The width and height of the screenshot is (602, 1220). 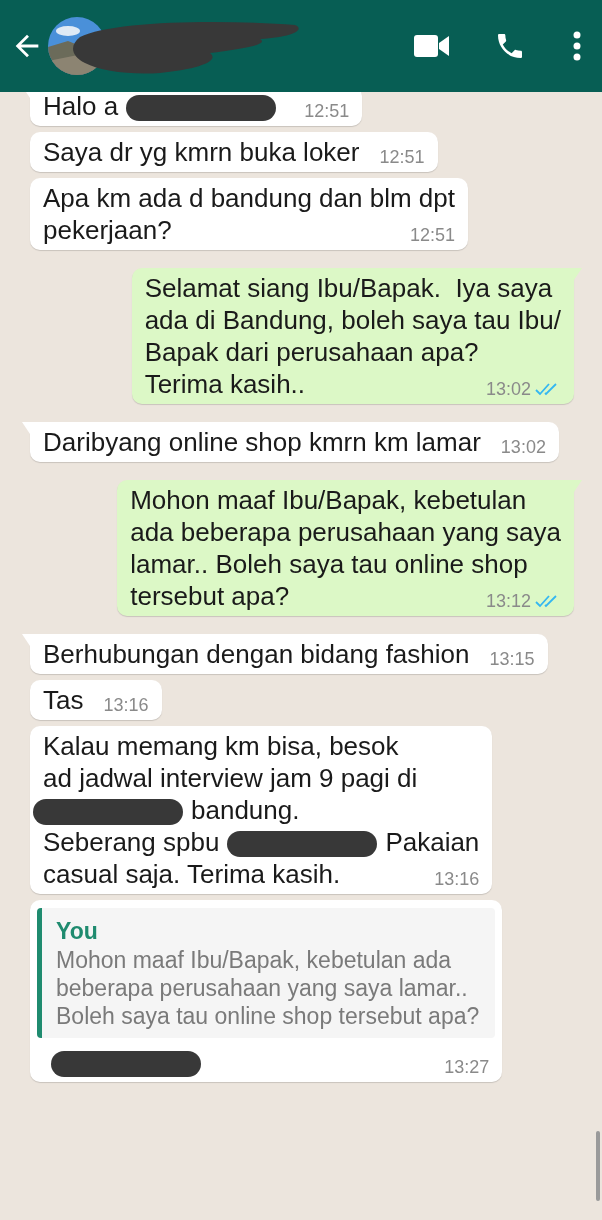 I want to click on message-text: bandung., so click(x=245, y=810).